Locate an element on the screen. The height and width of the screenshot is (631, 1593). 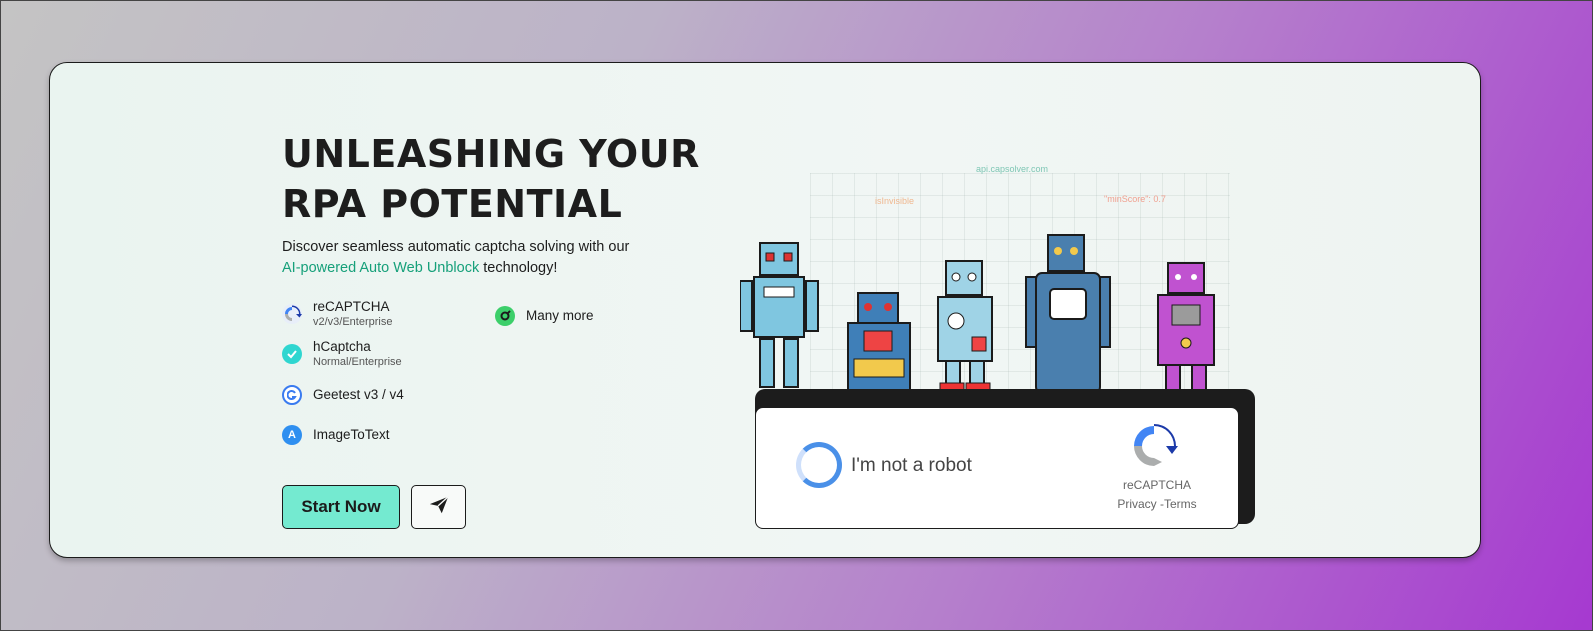
robot-steel-blue is located at coordinates (1068, 314).